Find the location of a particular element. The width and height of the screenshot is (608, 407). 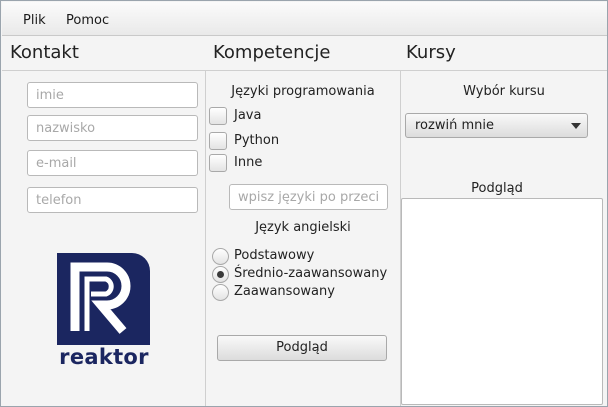

course-select-value: rozwiń mnie is located at coordinates (454, 125).